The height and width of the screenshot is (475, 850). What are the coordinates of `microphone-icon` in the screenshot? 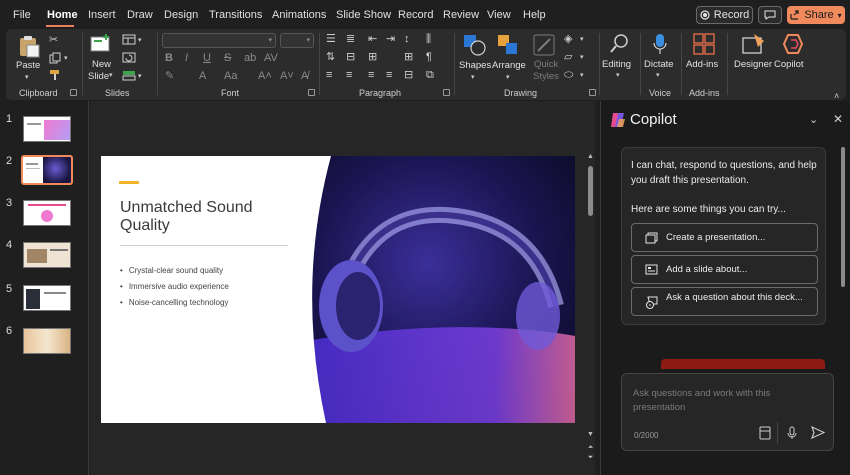 It's located at (792, 433).